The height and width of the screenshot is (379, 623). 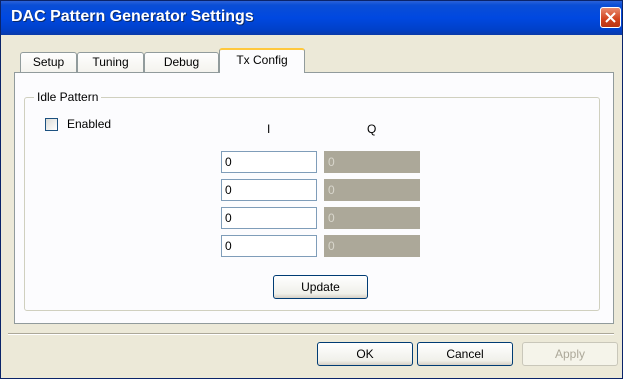 I want to click on cancel-button: Cancel, so click(x=465, y=354).